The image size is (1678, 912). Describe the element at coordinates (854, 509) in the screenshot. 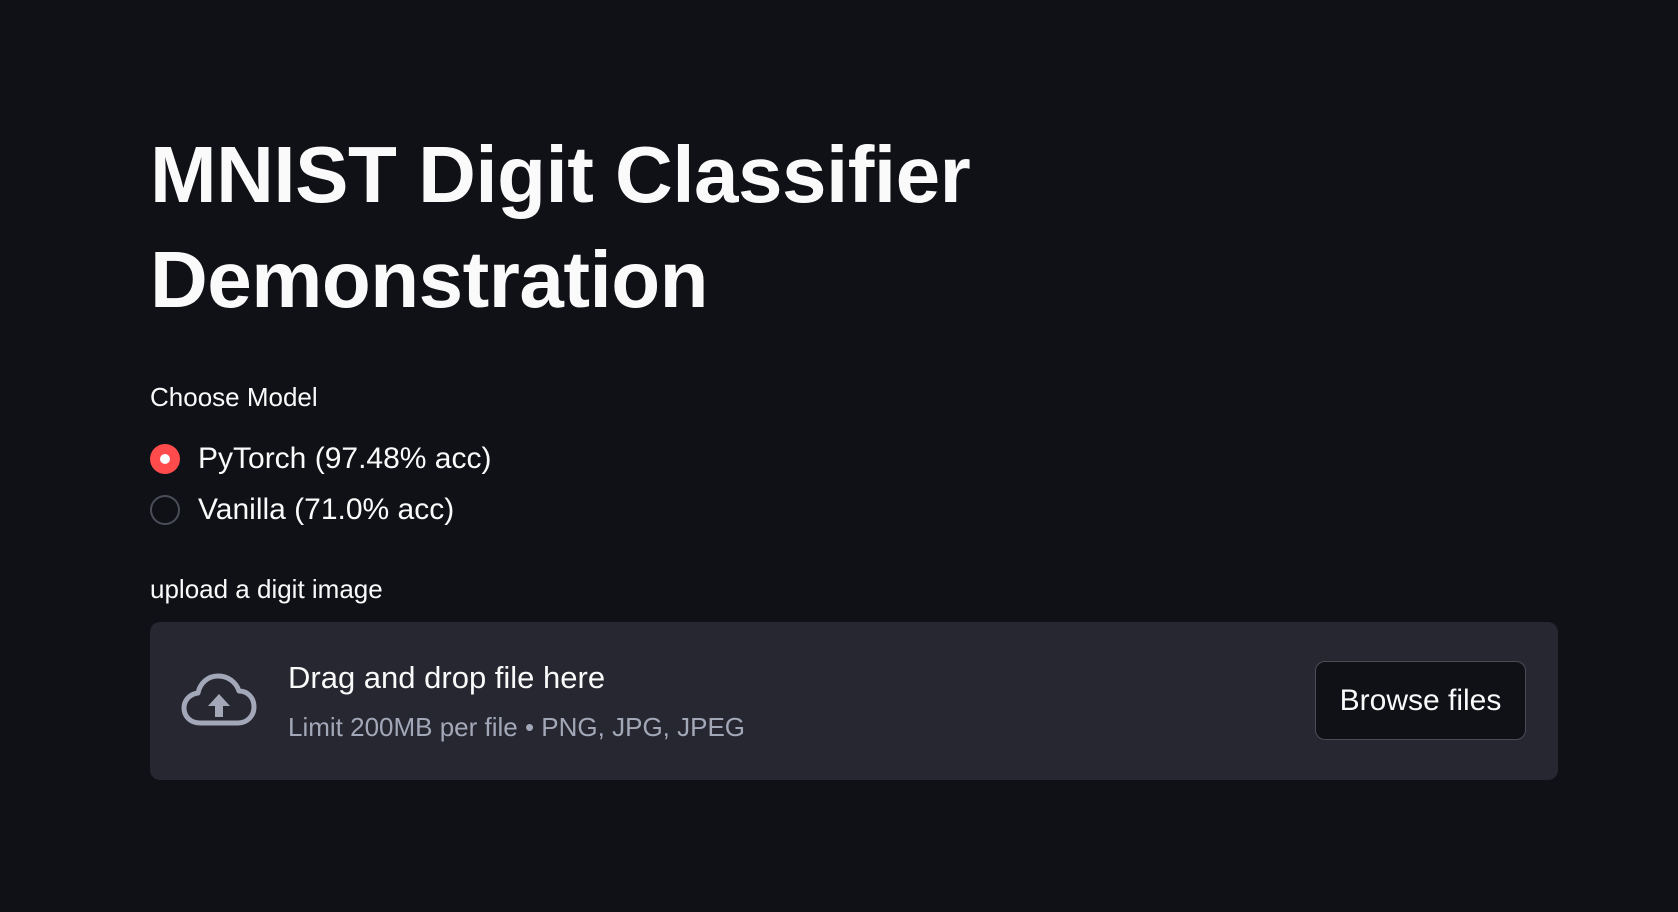

I see `radio-option-vanilla: Vanilla (71.0% acc)` at that location.